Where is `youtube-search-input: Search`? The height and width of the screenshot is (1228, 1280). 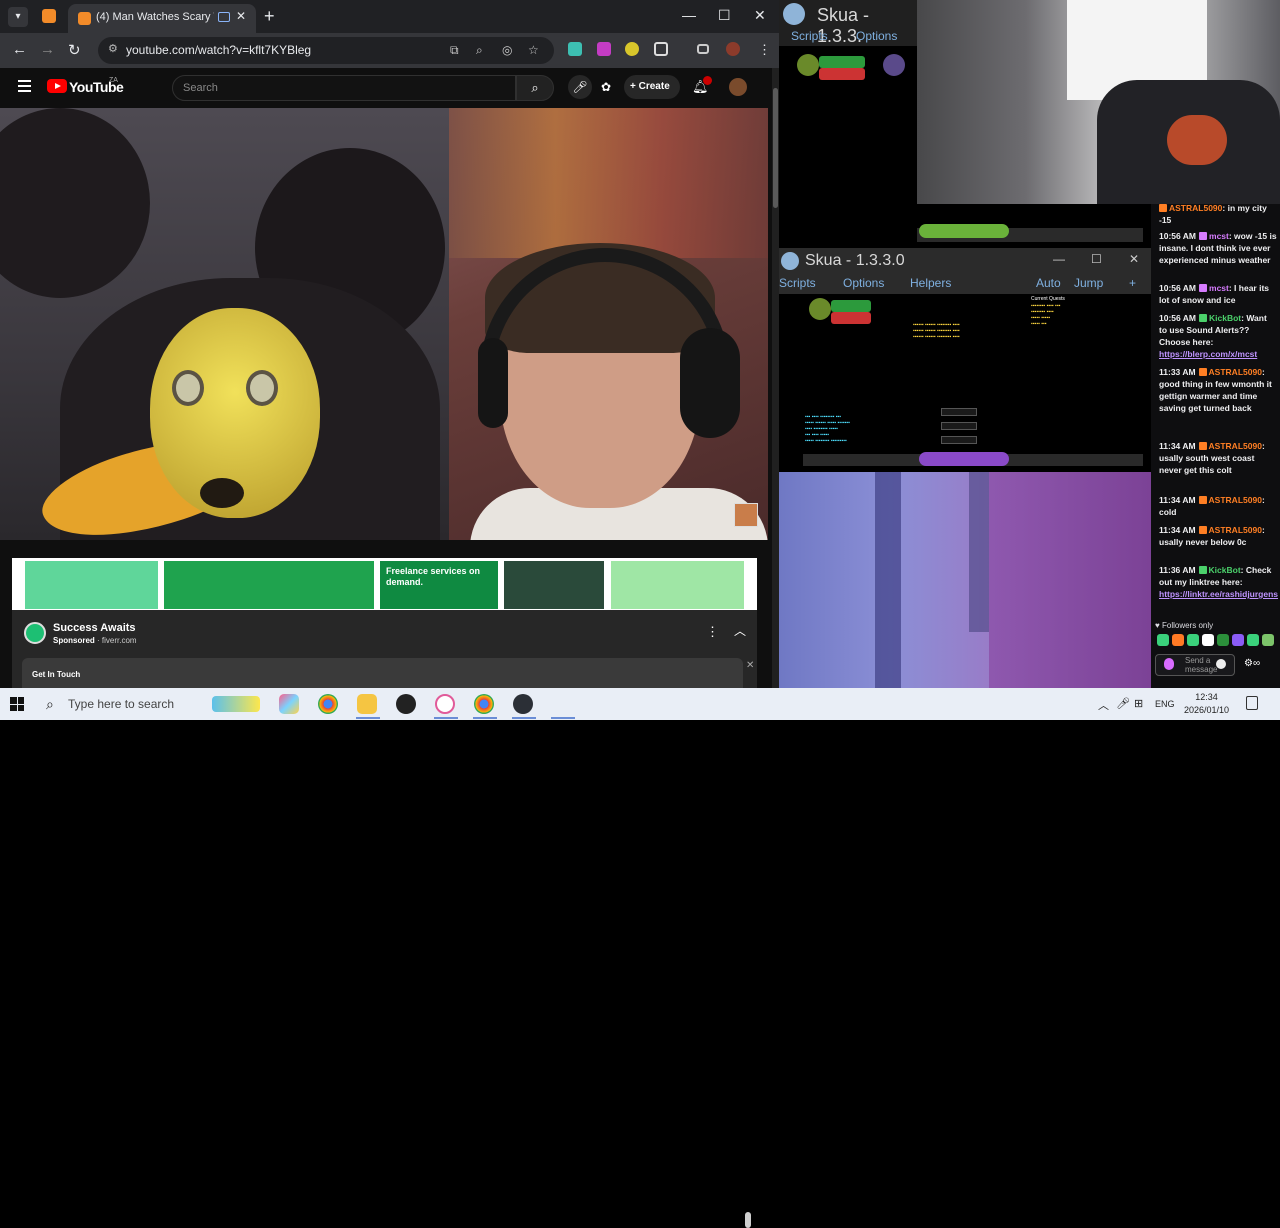
youtube-search-input: Search is located at coordinates (344, 88).